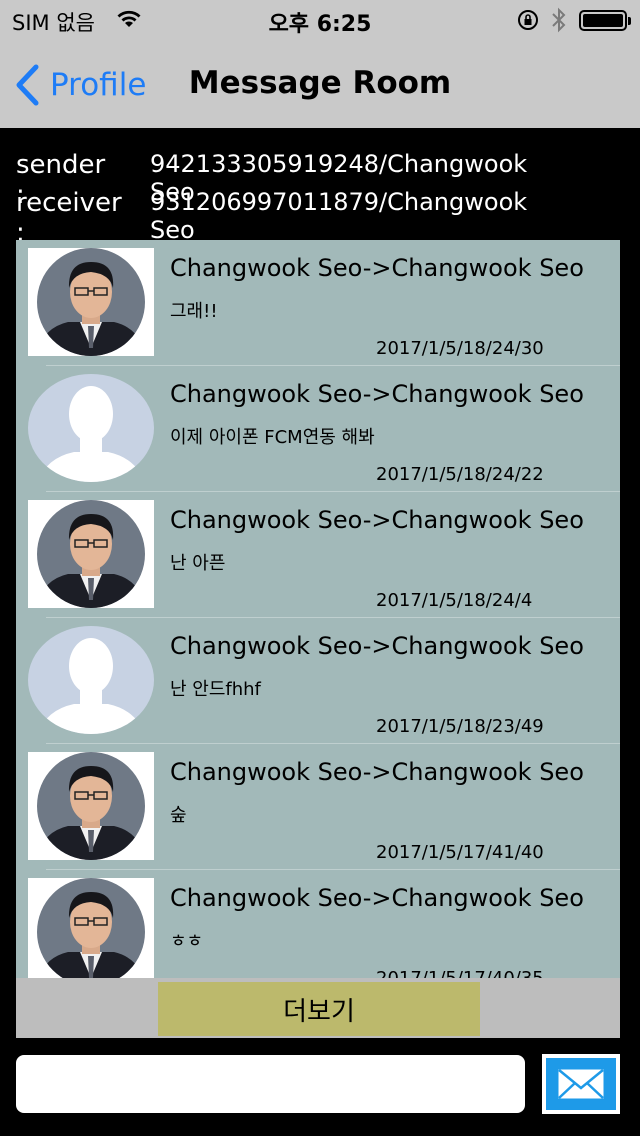 This screenshot has width=640, height=1136. What do you see at coordinates (339, 216) in the screenshot?
I see `receiver-value: 931206997011879/Changwook Seo` at bounding box center [339, 216].